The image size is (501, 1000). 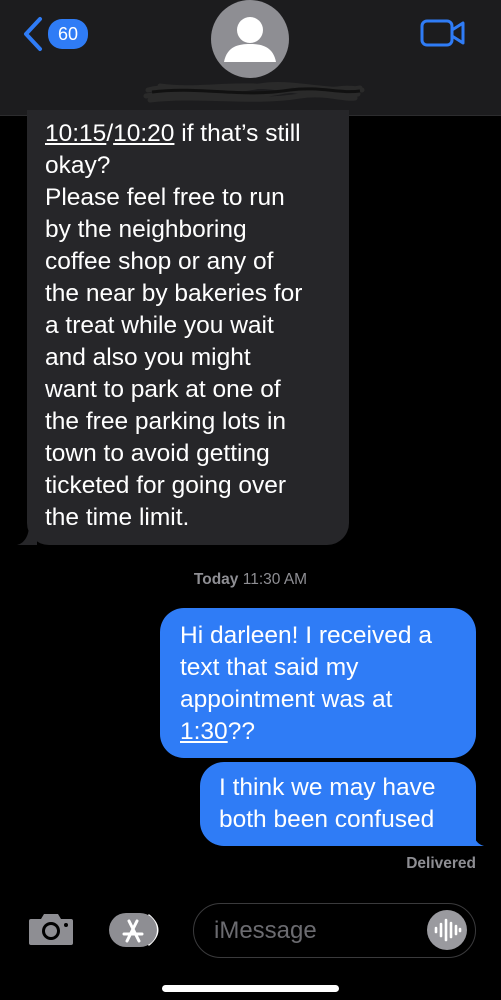 I want to click on delivery-status: Delivered, so click(x=441, y=863).